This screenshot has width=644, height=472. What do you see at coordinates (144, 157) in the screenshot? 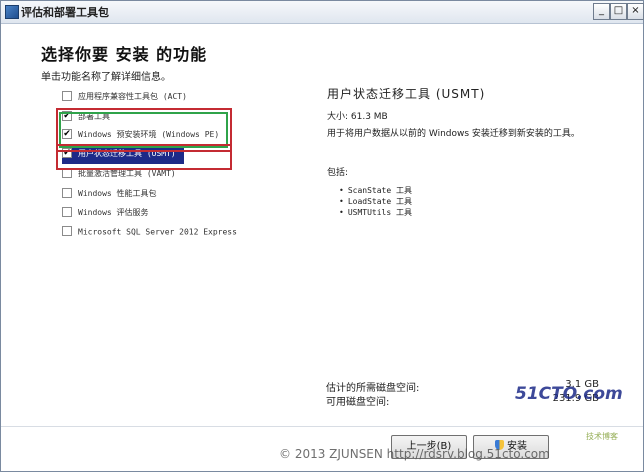
I see `highlight-box-red-usmt` at bounding box center [144, 157].